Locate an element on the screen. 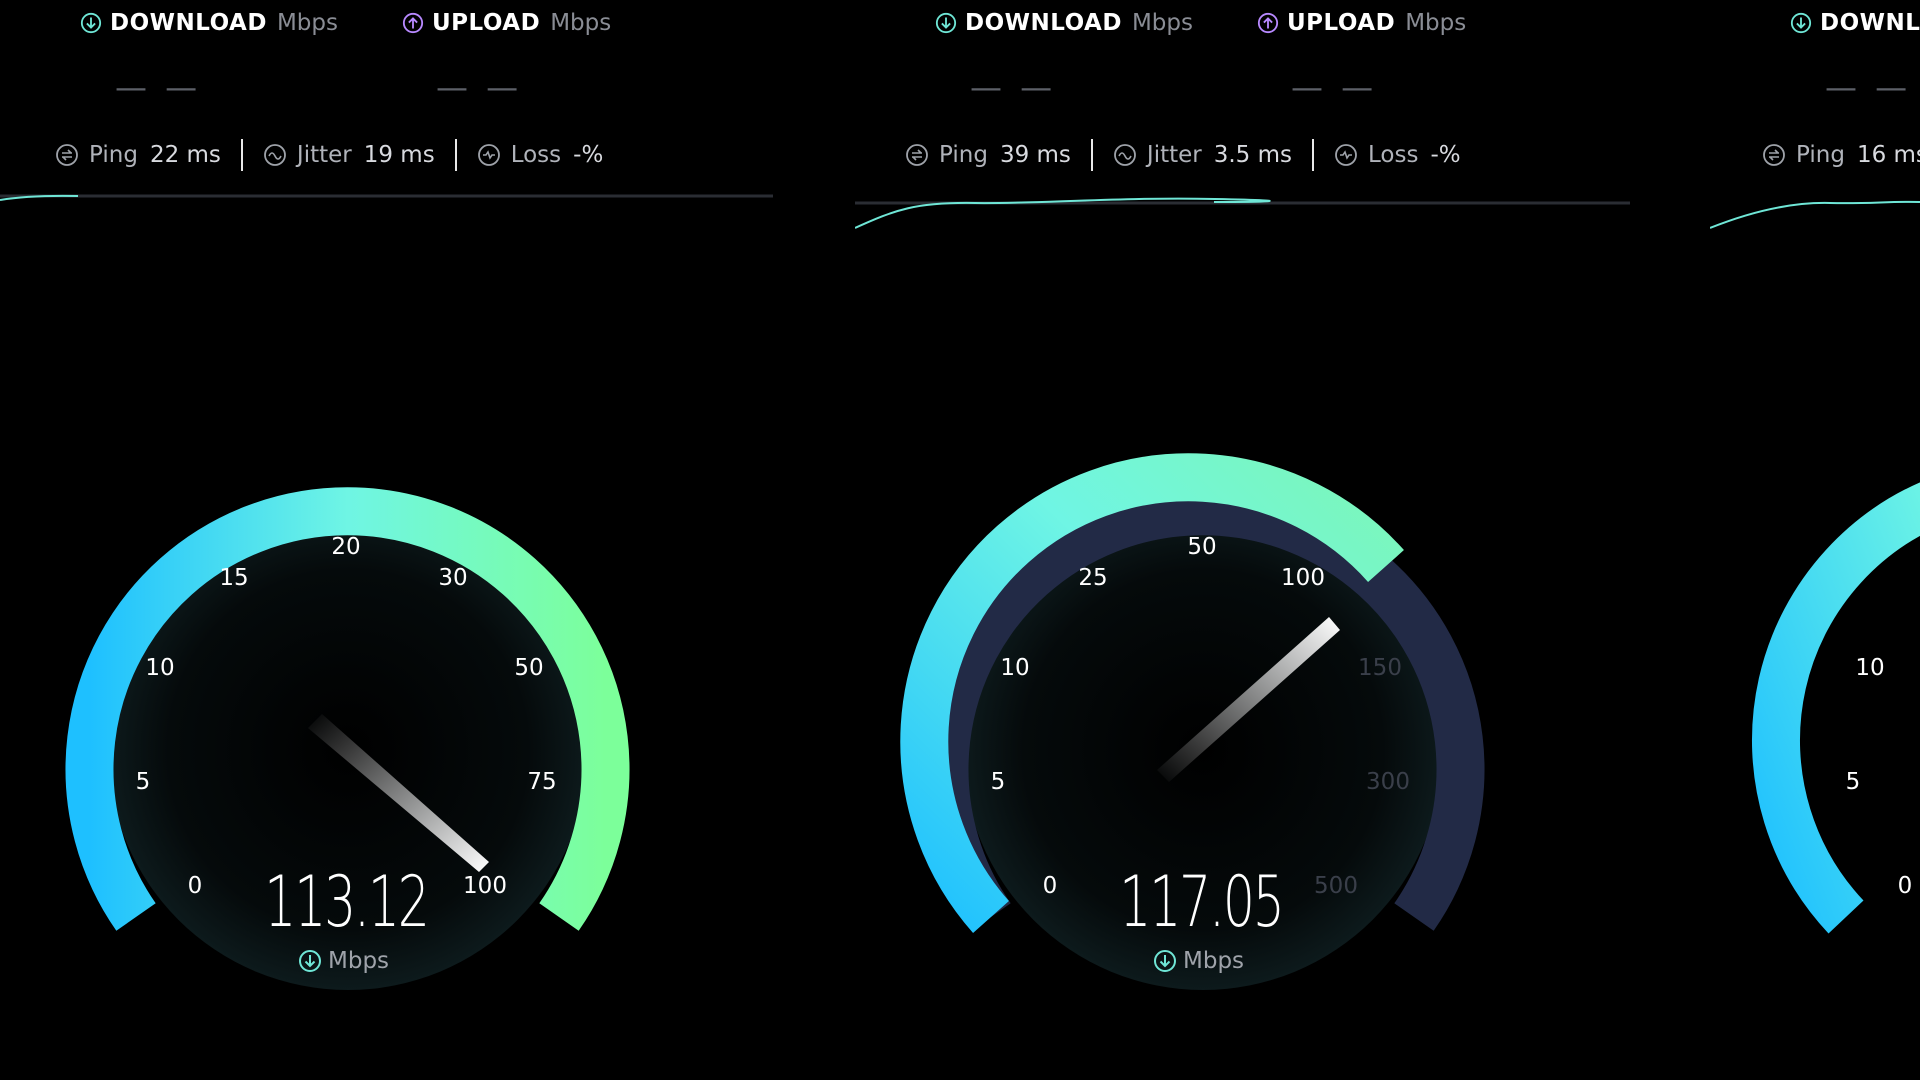  speed-graph-line is located at coordinates (1815, 214).